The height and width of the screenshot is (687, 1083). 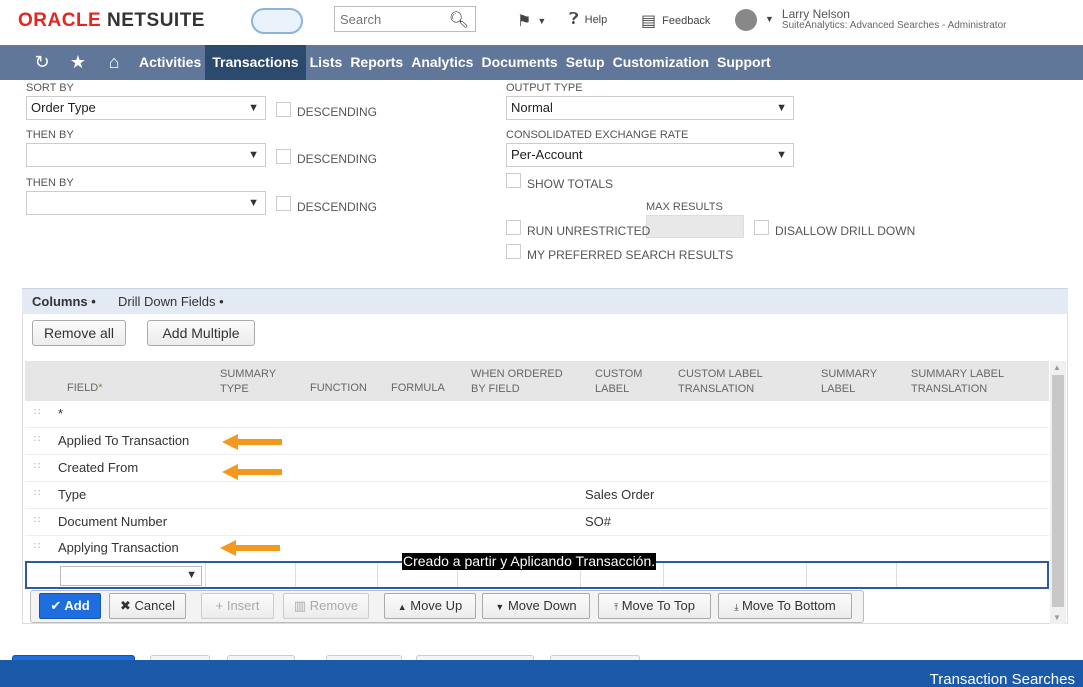 What do you see at coordinates (50, 88) in the screenshot?
I see `sort-by-label: SORT BY` at bounding box center [50, 88].